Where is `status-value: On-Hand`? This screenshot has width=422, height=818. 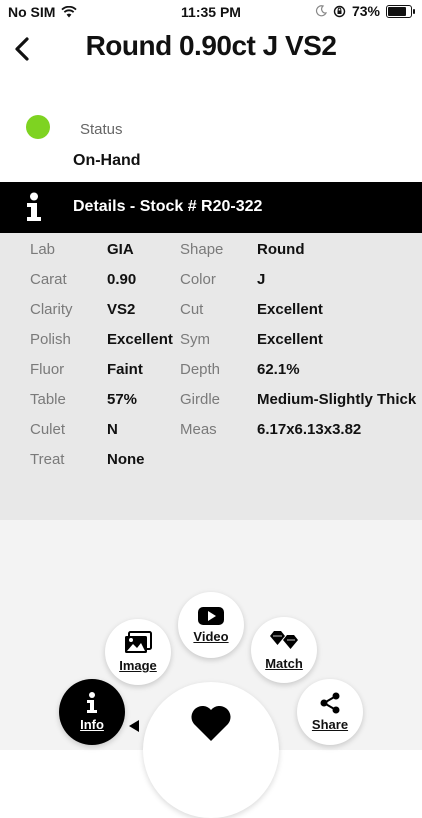
status-value: On-Hand is located at coordinates (107, 160).